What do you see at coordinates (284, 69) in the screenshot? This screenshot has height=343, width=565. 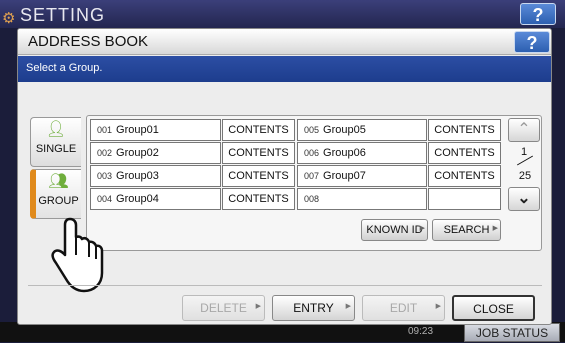 I see `message-bar: Select a Group.` at bounding box center [284, 69].